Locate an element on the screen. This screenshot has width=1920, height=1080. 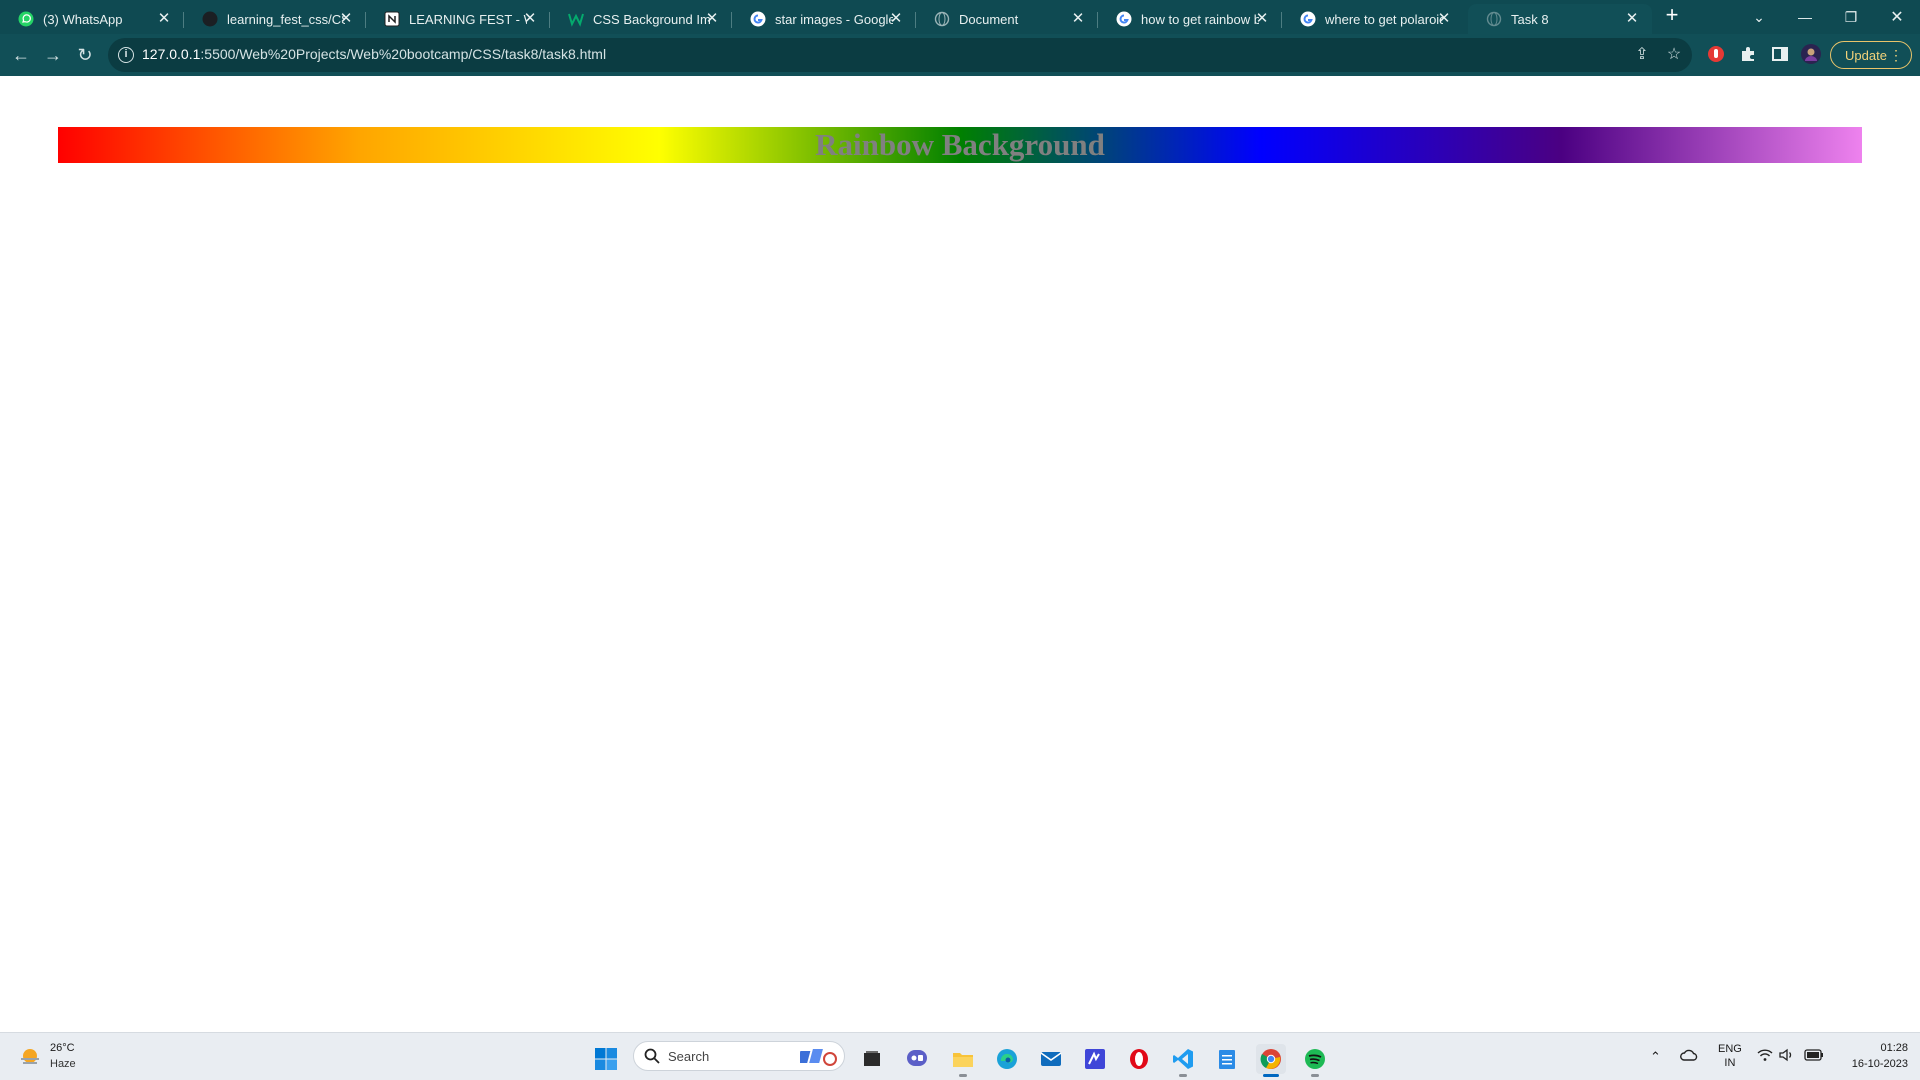
weather-condition: Haze is located at coordinates (63, 1064).